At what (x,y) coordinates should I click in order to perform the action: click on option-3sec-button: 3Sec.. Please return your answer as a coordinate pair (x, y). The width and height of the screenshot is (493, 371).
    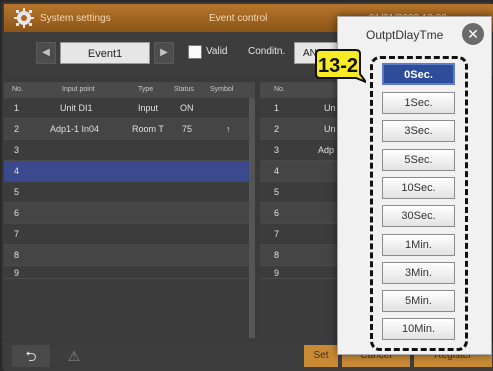
    Looking at the image, I should click on (418, 131).